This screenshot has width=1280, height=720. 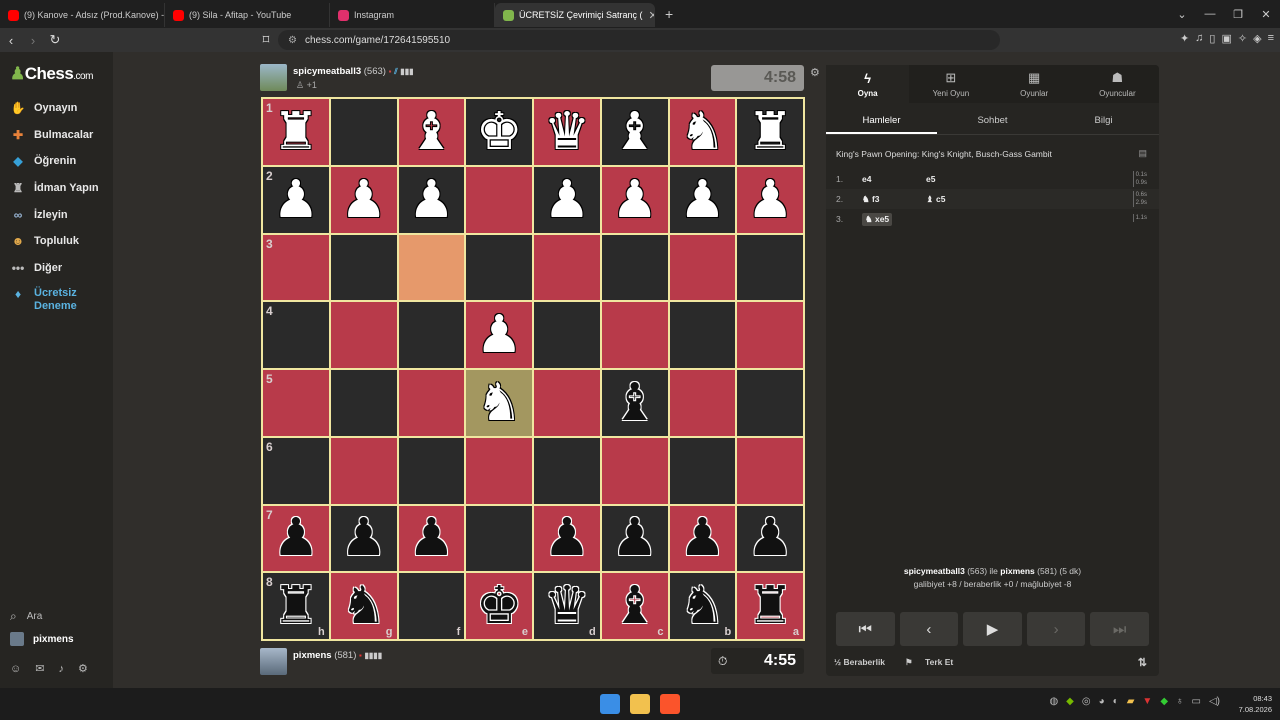 What do you see at coordinates (499, 132) in the screenshot?
I see `board-square: ♚` at bounding box center [499, 132].